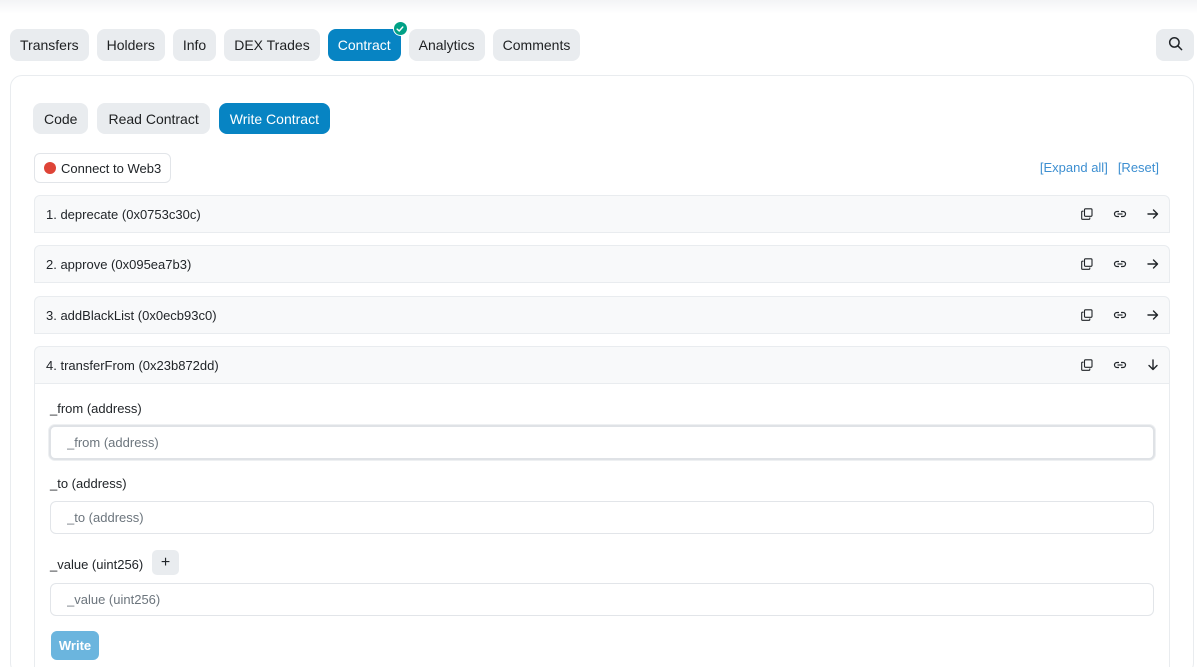  I want to click on function-label: 2. approve (0x095ea7b3), so click(119, 264).